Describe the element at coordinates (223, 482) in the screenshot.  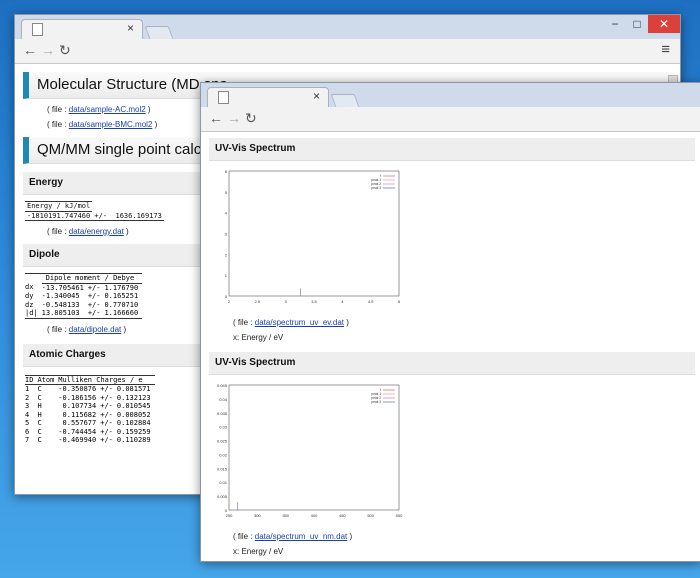
I see `y-tick-label: 0.01` at that location.